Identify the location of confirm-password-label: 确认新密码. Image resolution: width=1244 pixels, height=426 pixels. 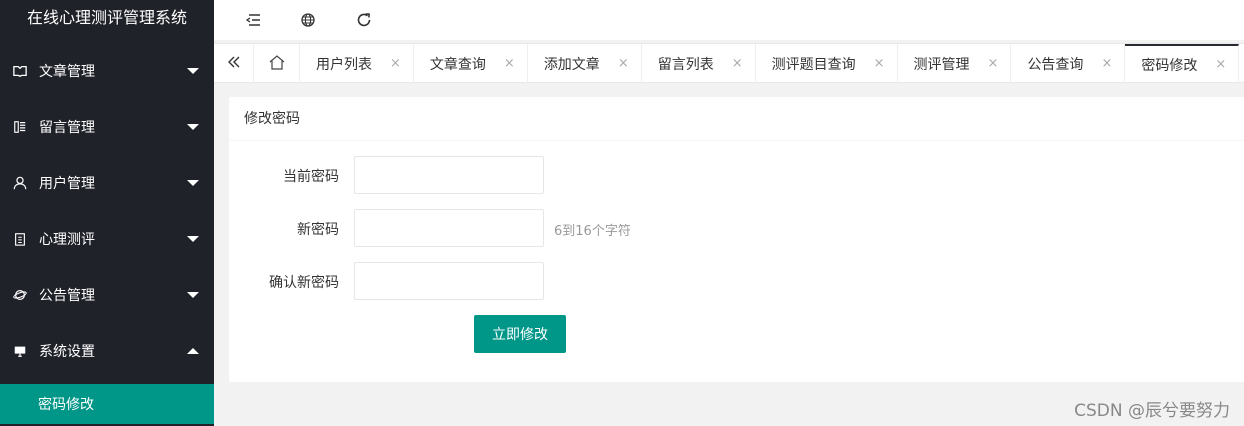
(304, 283).